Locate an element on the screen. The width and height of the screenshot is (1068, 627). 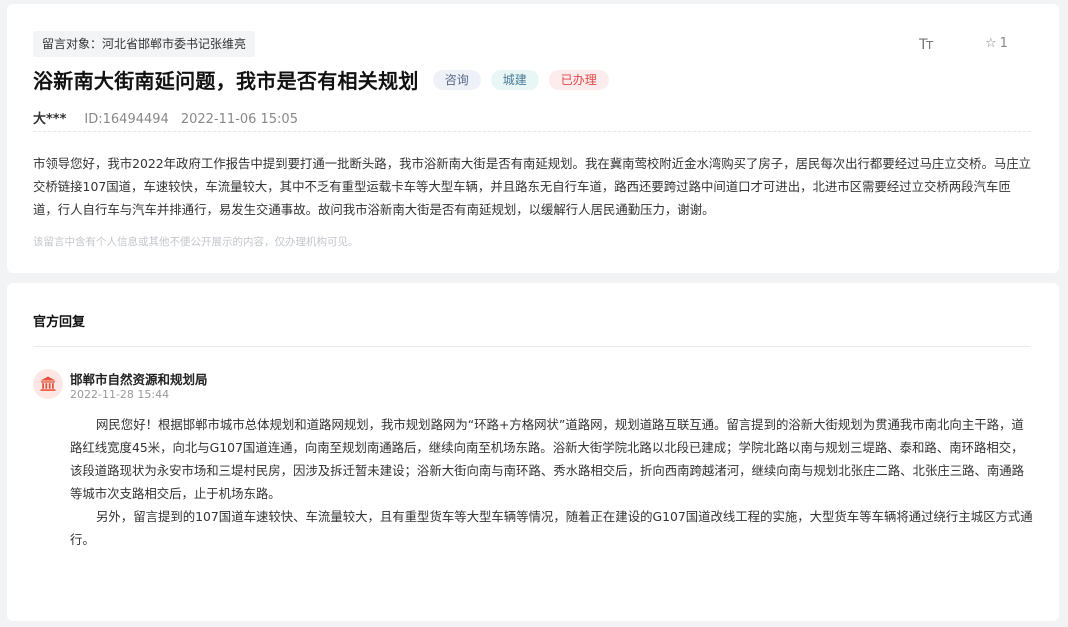
reply-datetime: 2022-11-28 15:44 is located at coordinates (120, 394).